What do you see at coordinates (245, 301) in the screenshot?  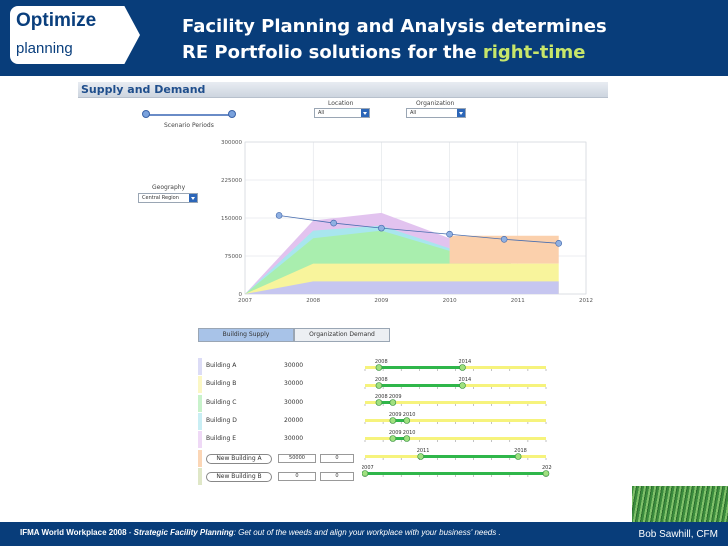 I see `x-tick-label: 2007` at bounding box center [245, 301].